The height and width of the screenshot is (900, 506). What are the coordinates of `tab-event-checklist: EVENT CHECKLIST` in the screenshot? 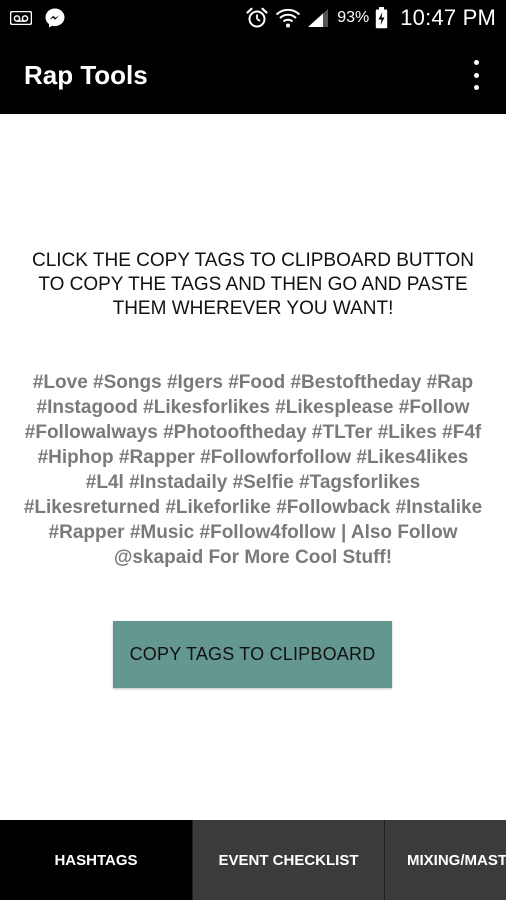 It's located at (288, 860).